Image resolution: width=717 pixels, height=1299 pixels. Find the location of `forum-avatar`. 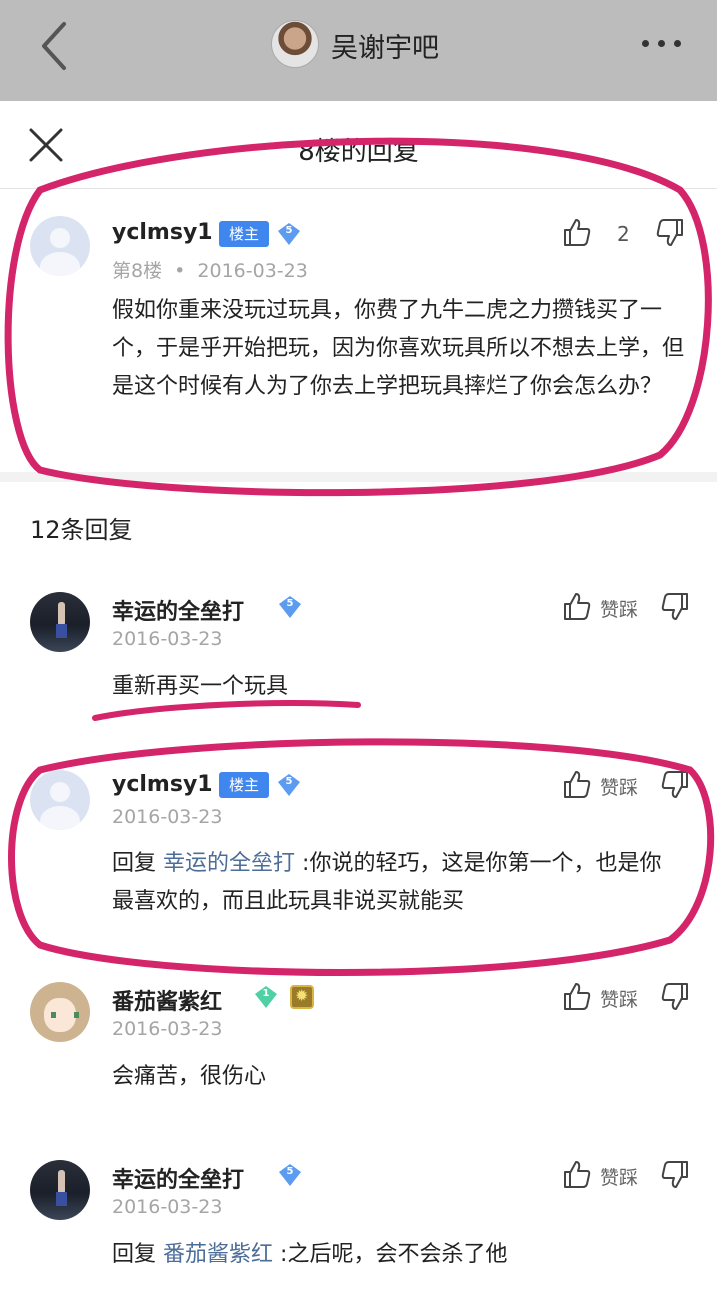

forum-avatar is located at coordinates (295, 44).